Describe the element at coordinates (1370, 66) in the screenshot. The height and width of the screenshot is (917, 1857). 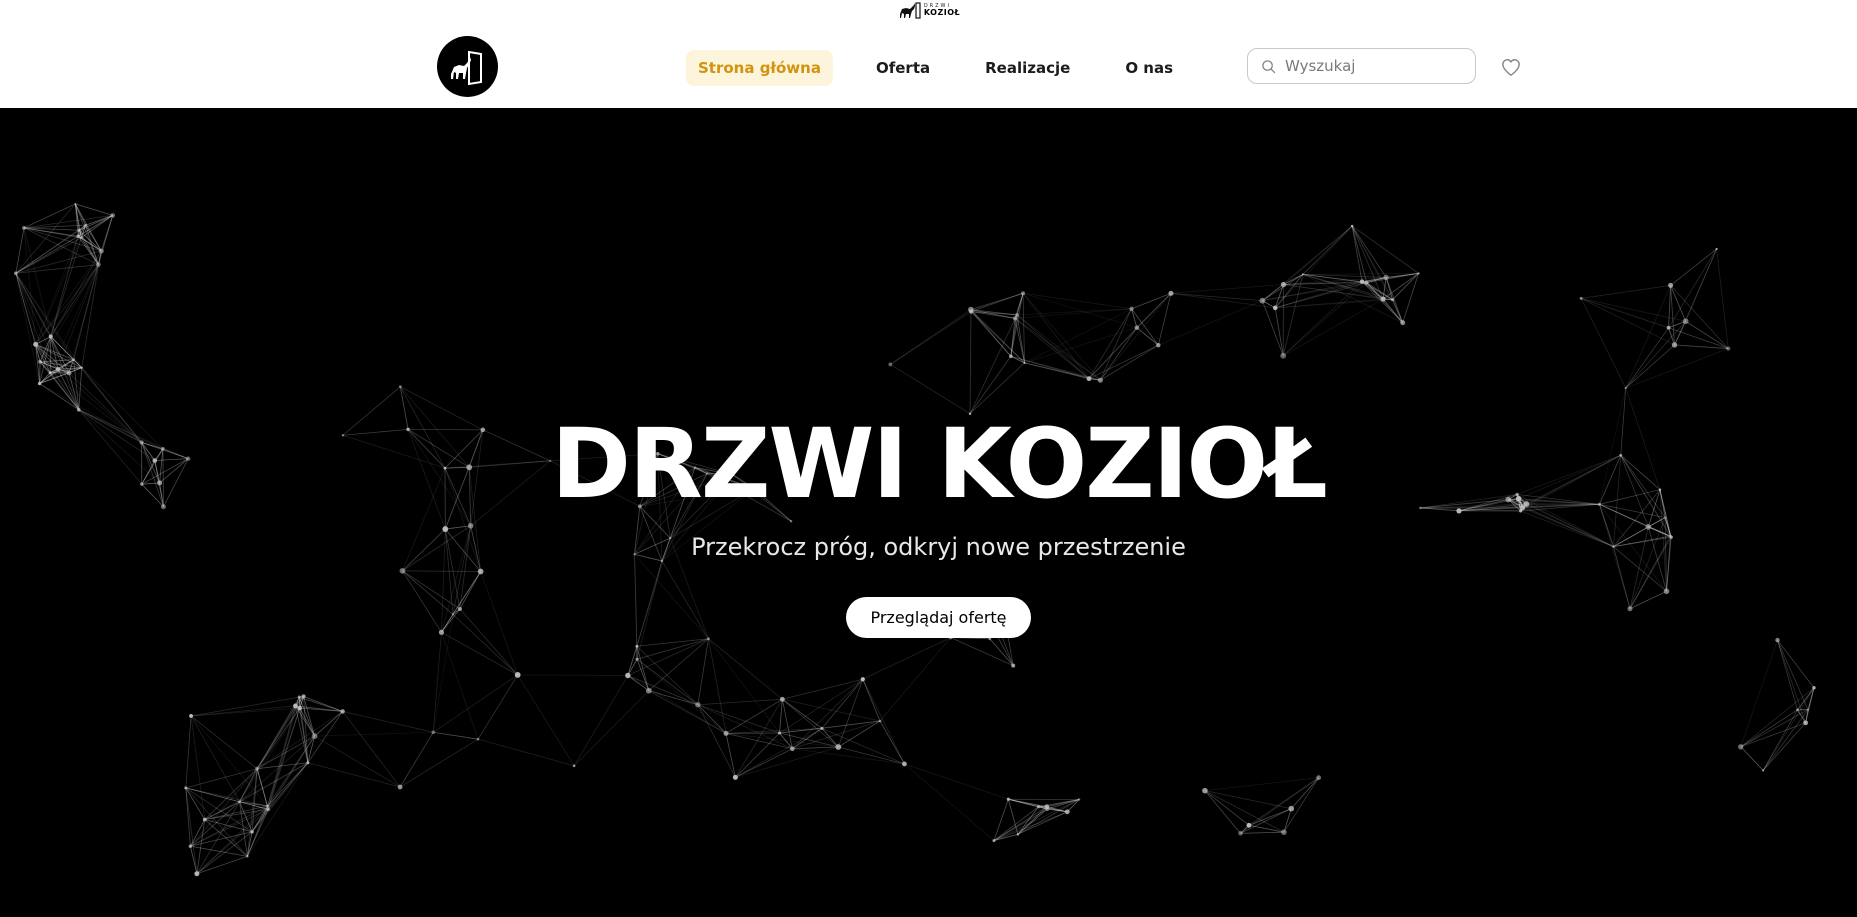
I see `search-input` at that location.